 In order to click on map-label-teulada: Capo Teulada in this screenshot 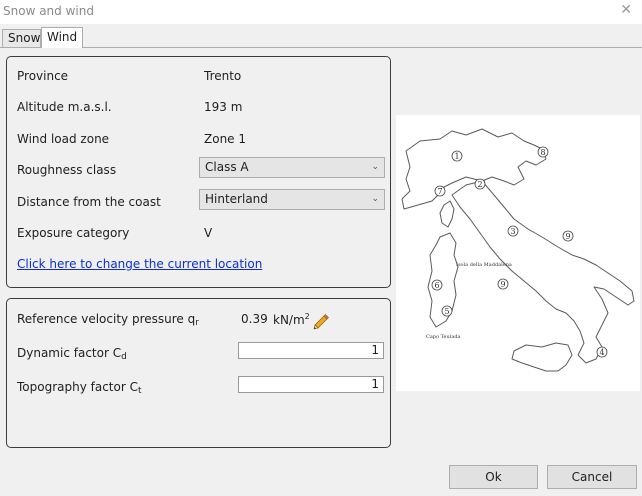, I will do `click(443, 337)`.